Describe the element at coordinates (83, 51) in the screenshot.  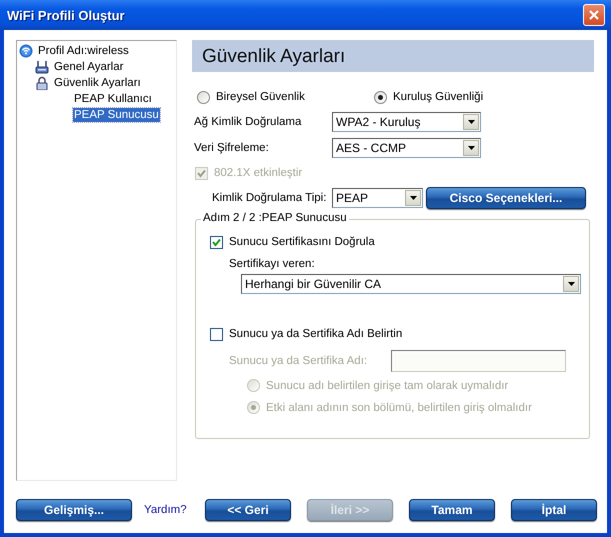
I see `tree-item: Profil Adı:wireless` at that location.